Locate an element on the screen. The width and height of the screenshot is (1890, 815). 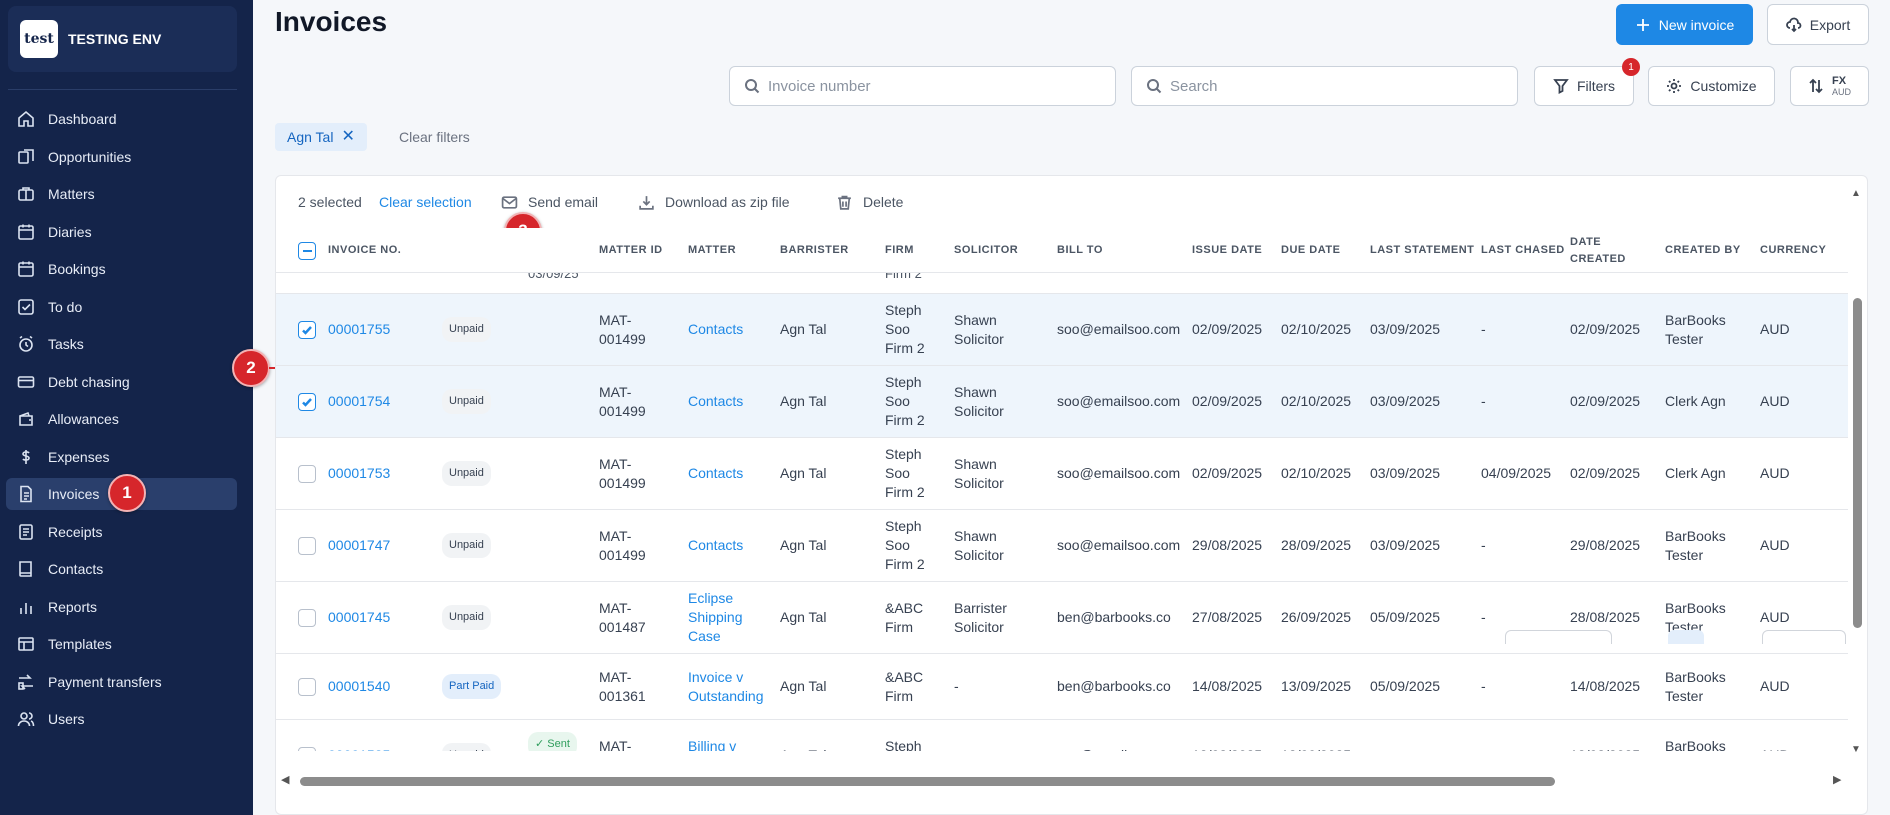
clear-selection-link: Clear selection is located at coordinates (425, 202).